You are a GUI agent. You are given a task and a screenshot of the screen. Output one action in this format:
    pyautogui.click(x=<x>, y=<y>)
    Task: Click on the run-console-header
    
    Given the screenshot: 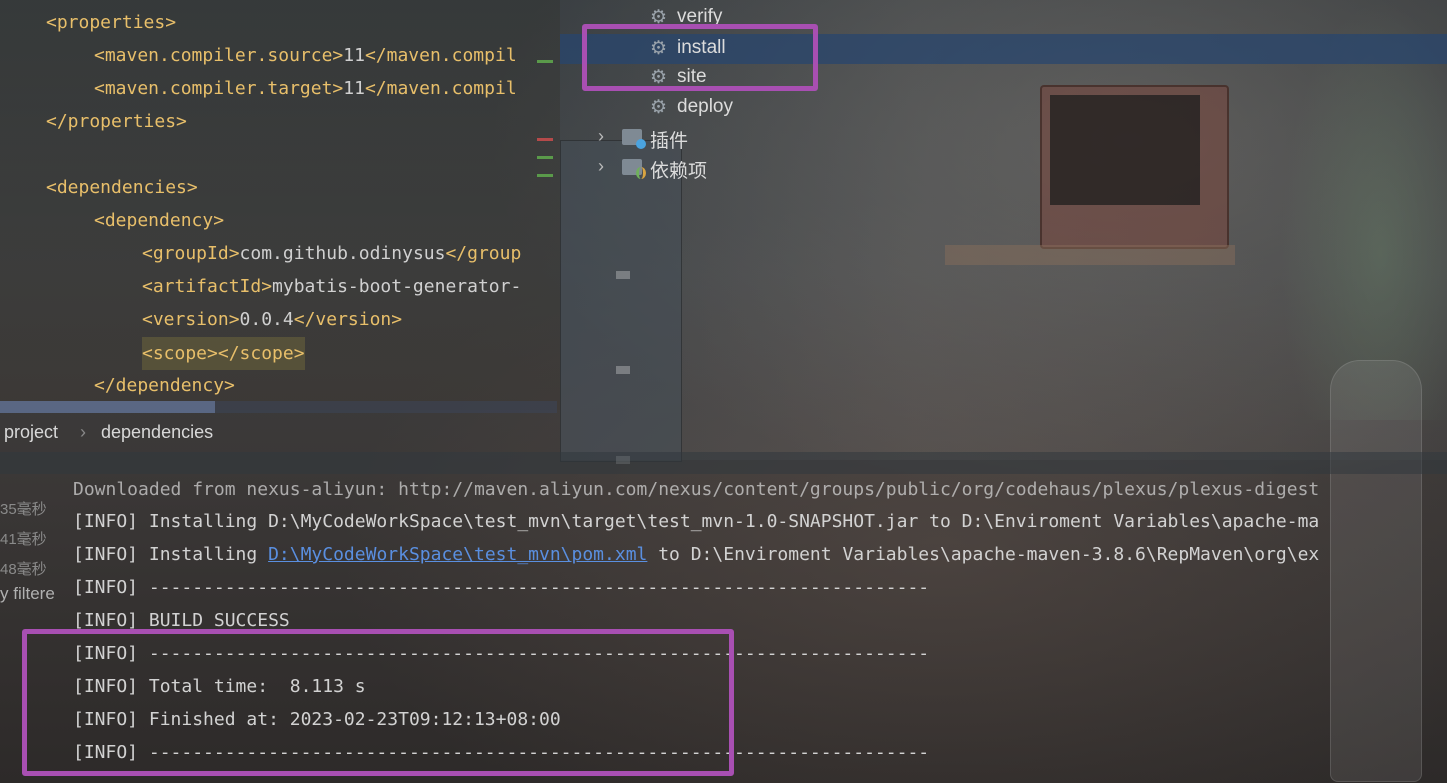 What is the action you would take?
    pyautogui.click(x=723, y=463)
    